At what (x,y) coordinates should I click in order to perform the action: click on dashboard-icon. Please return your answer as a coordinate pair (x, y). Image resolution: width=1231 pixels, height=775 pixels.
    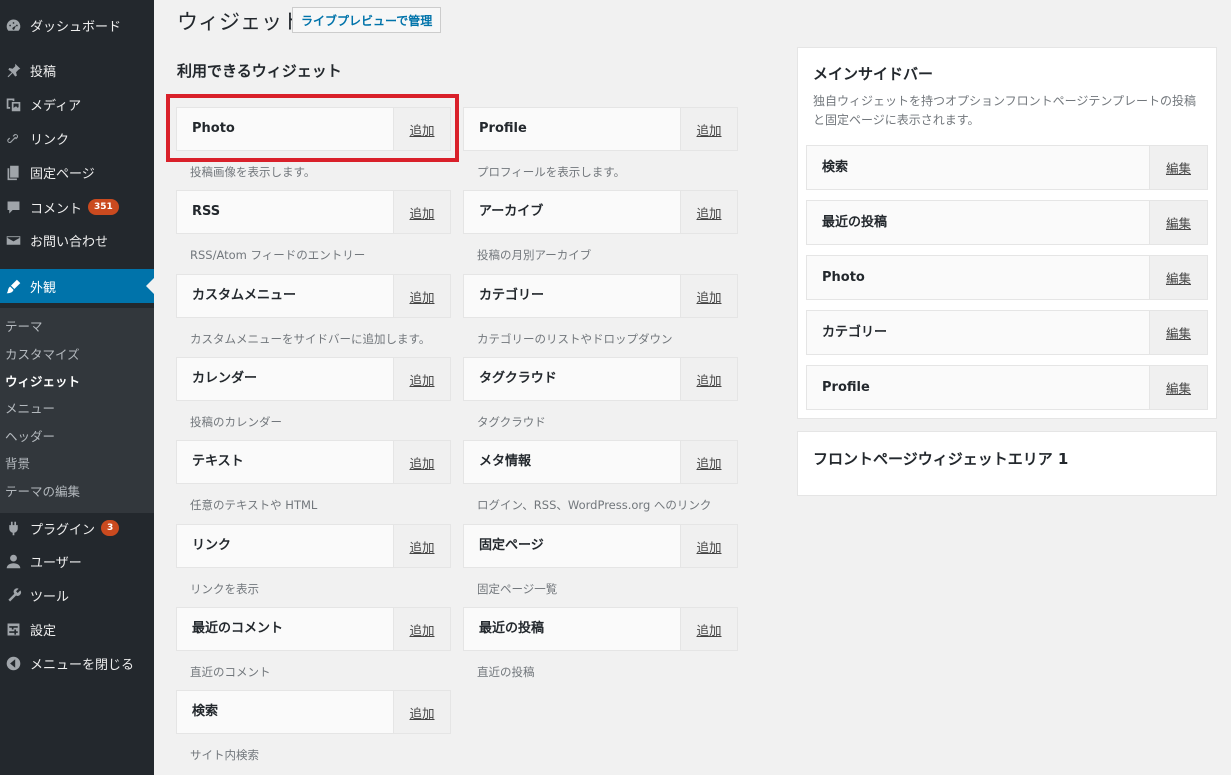
    Looking at the image, I should click on (13, 25).